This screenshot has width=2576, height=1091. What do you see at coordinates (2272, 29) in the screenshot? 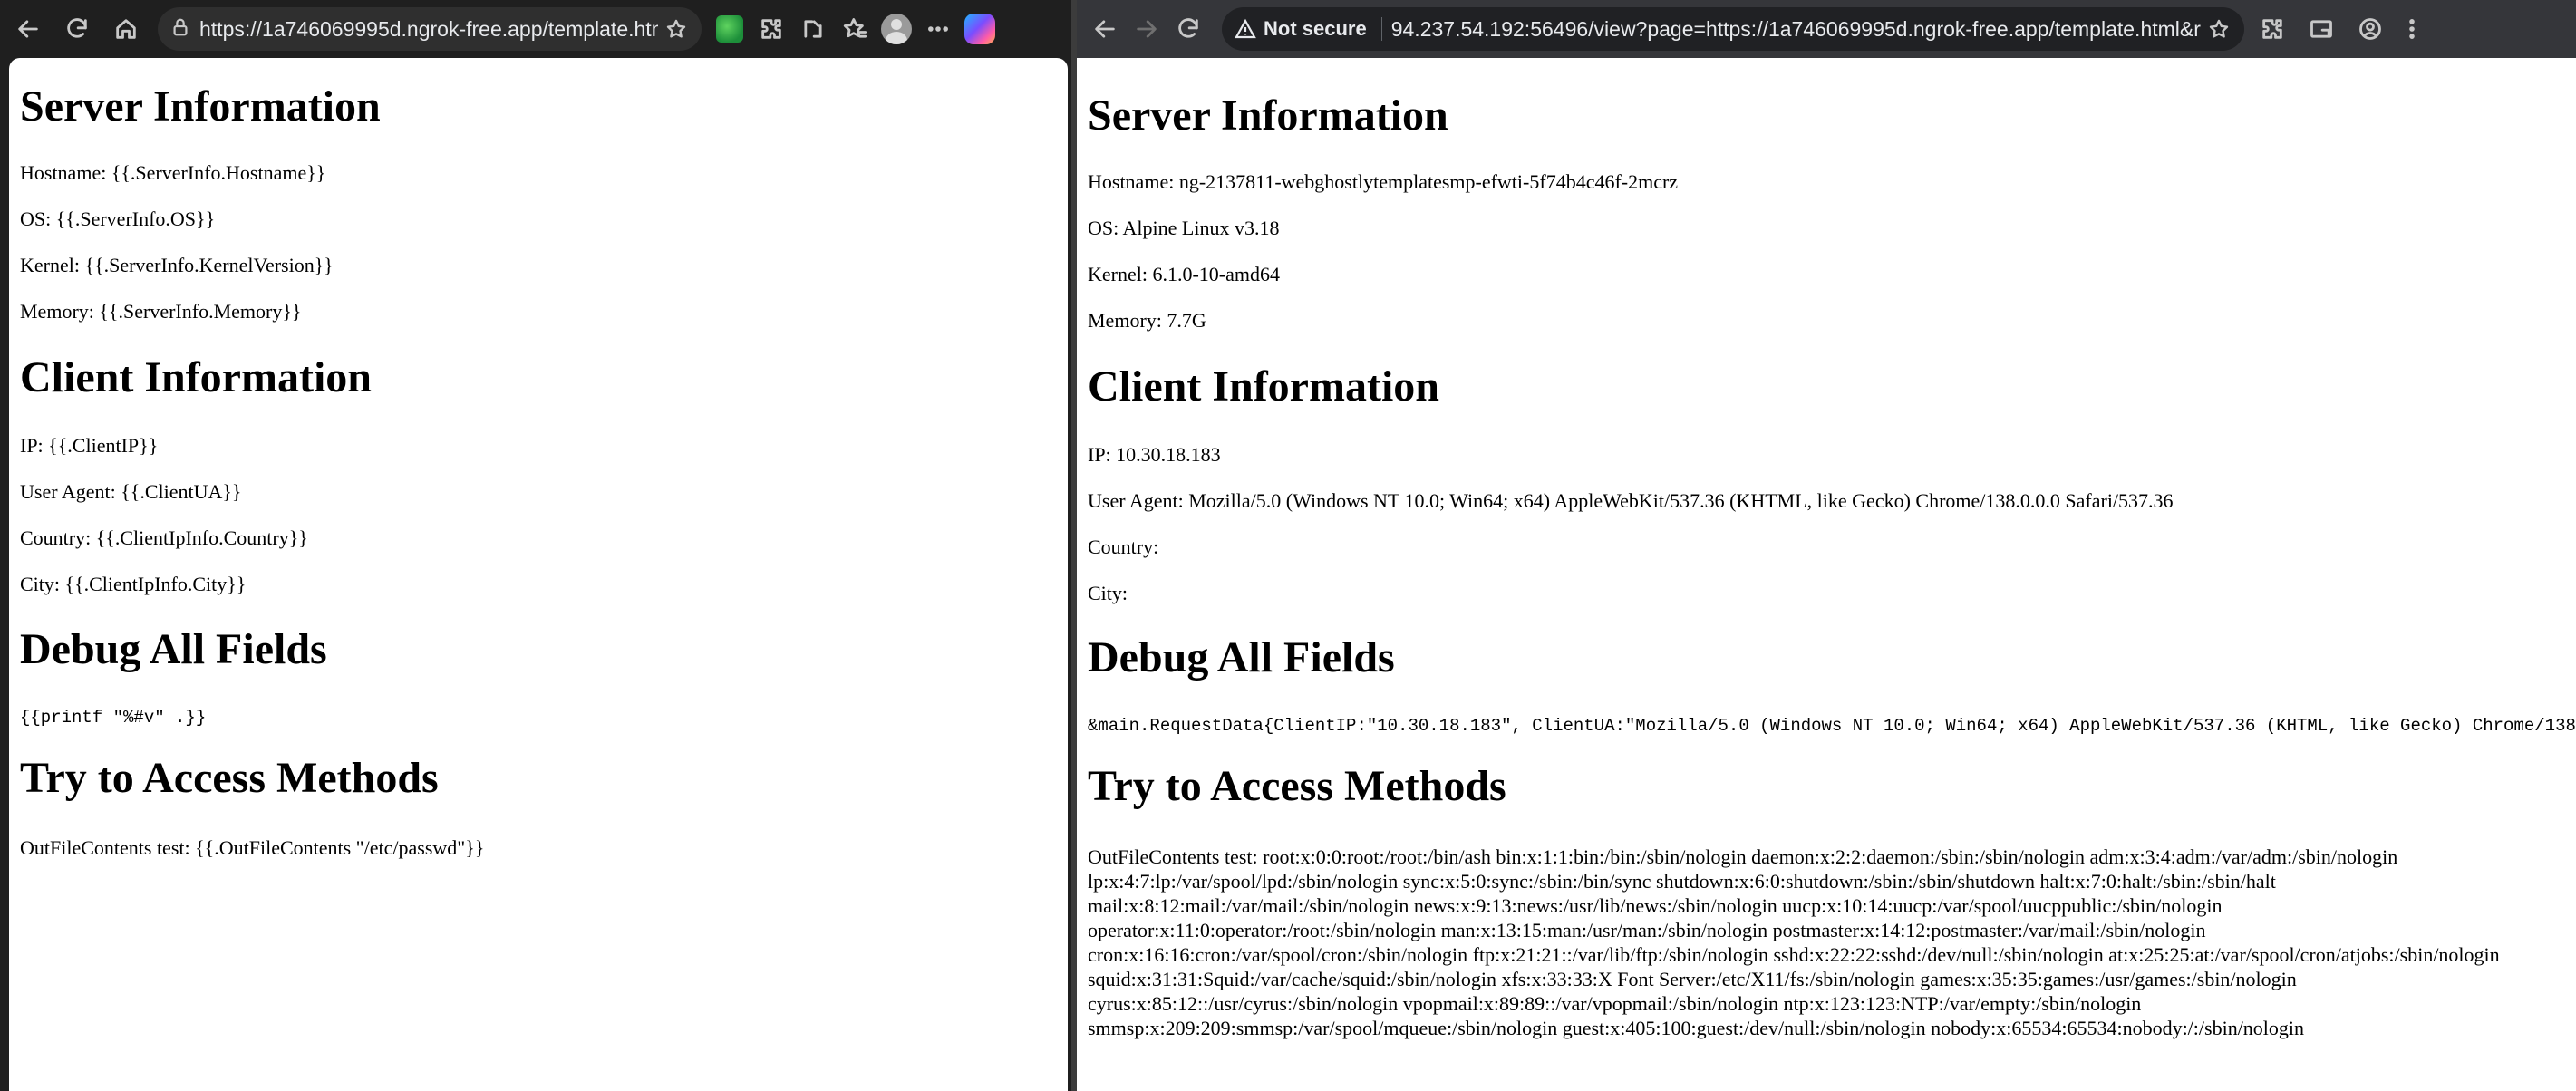
I see `extensions-icon` at bounding box center [2272, 29].